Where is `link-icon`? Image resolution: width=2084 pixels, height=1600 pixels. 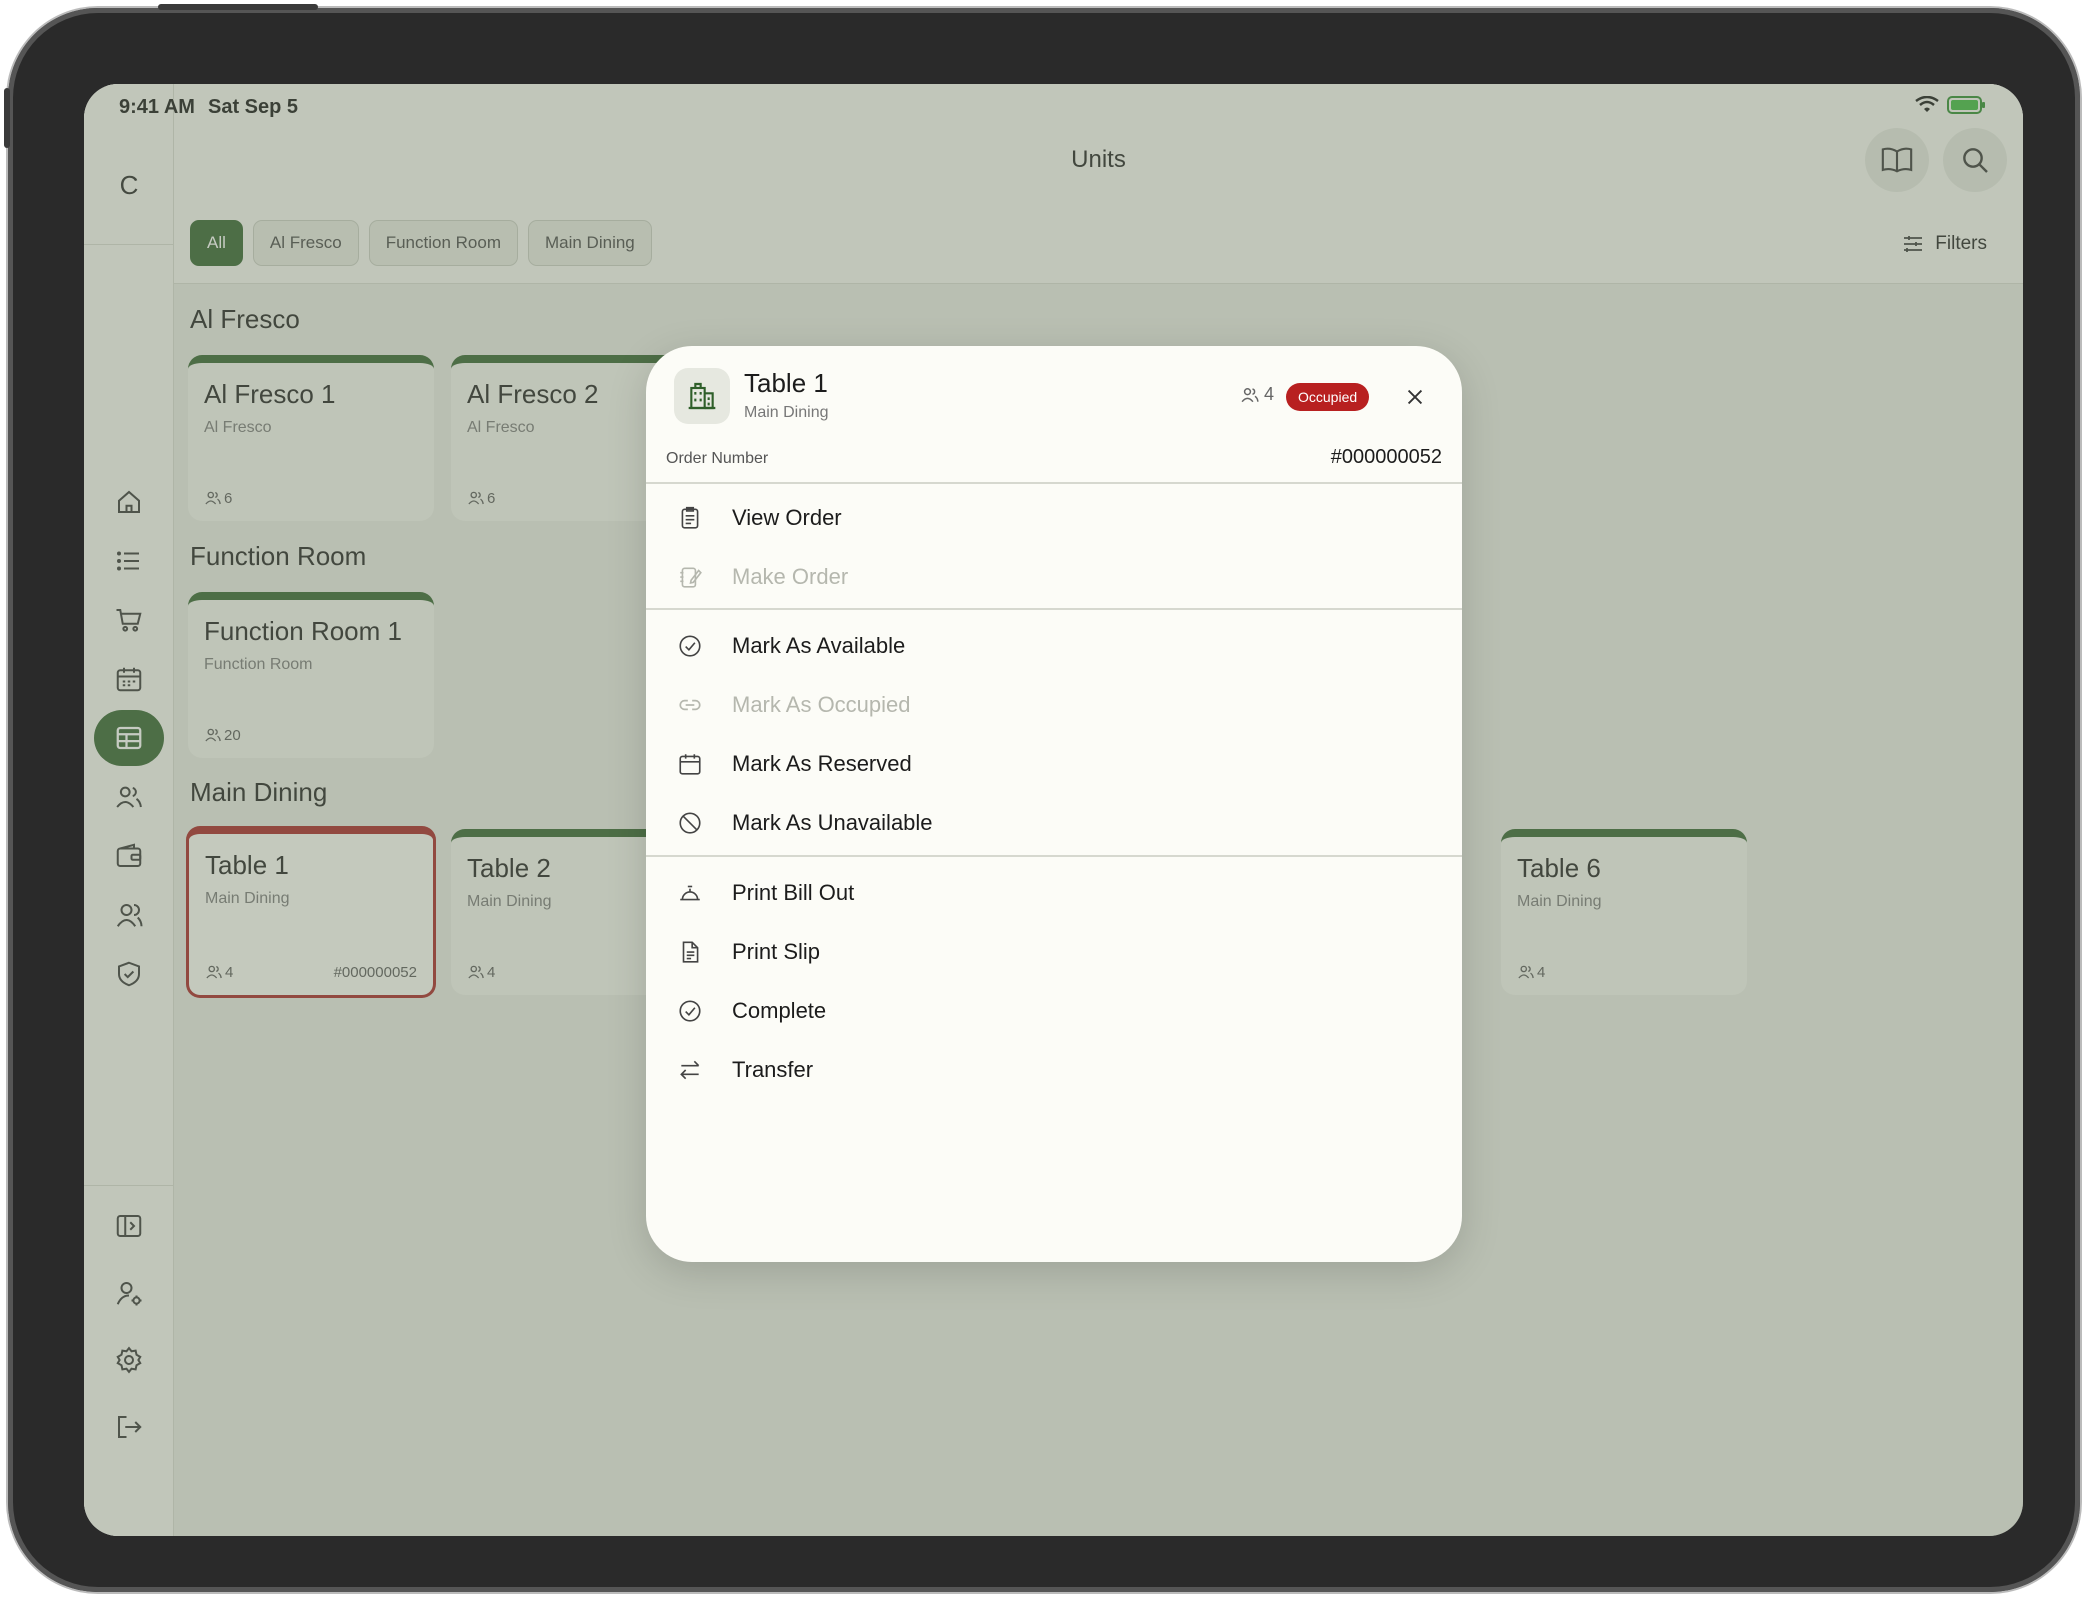
link-icon is located at coordinates (690, 705).